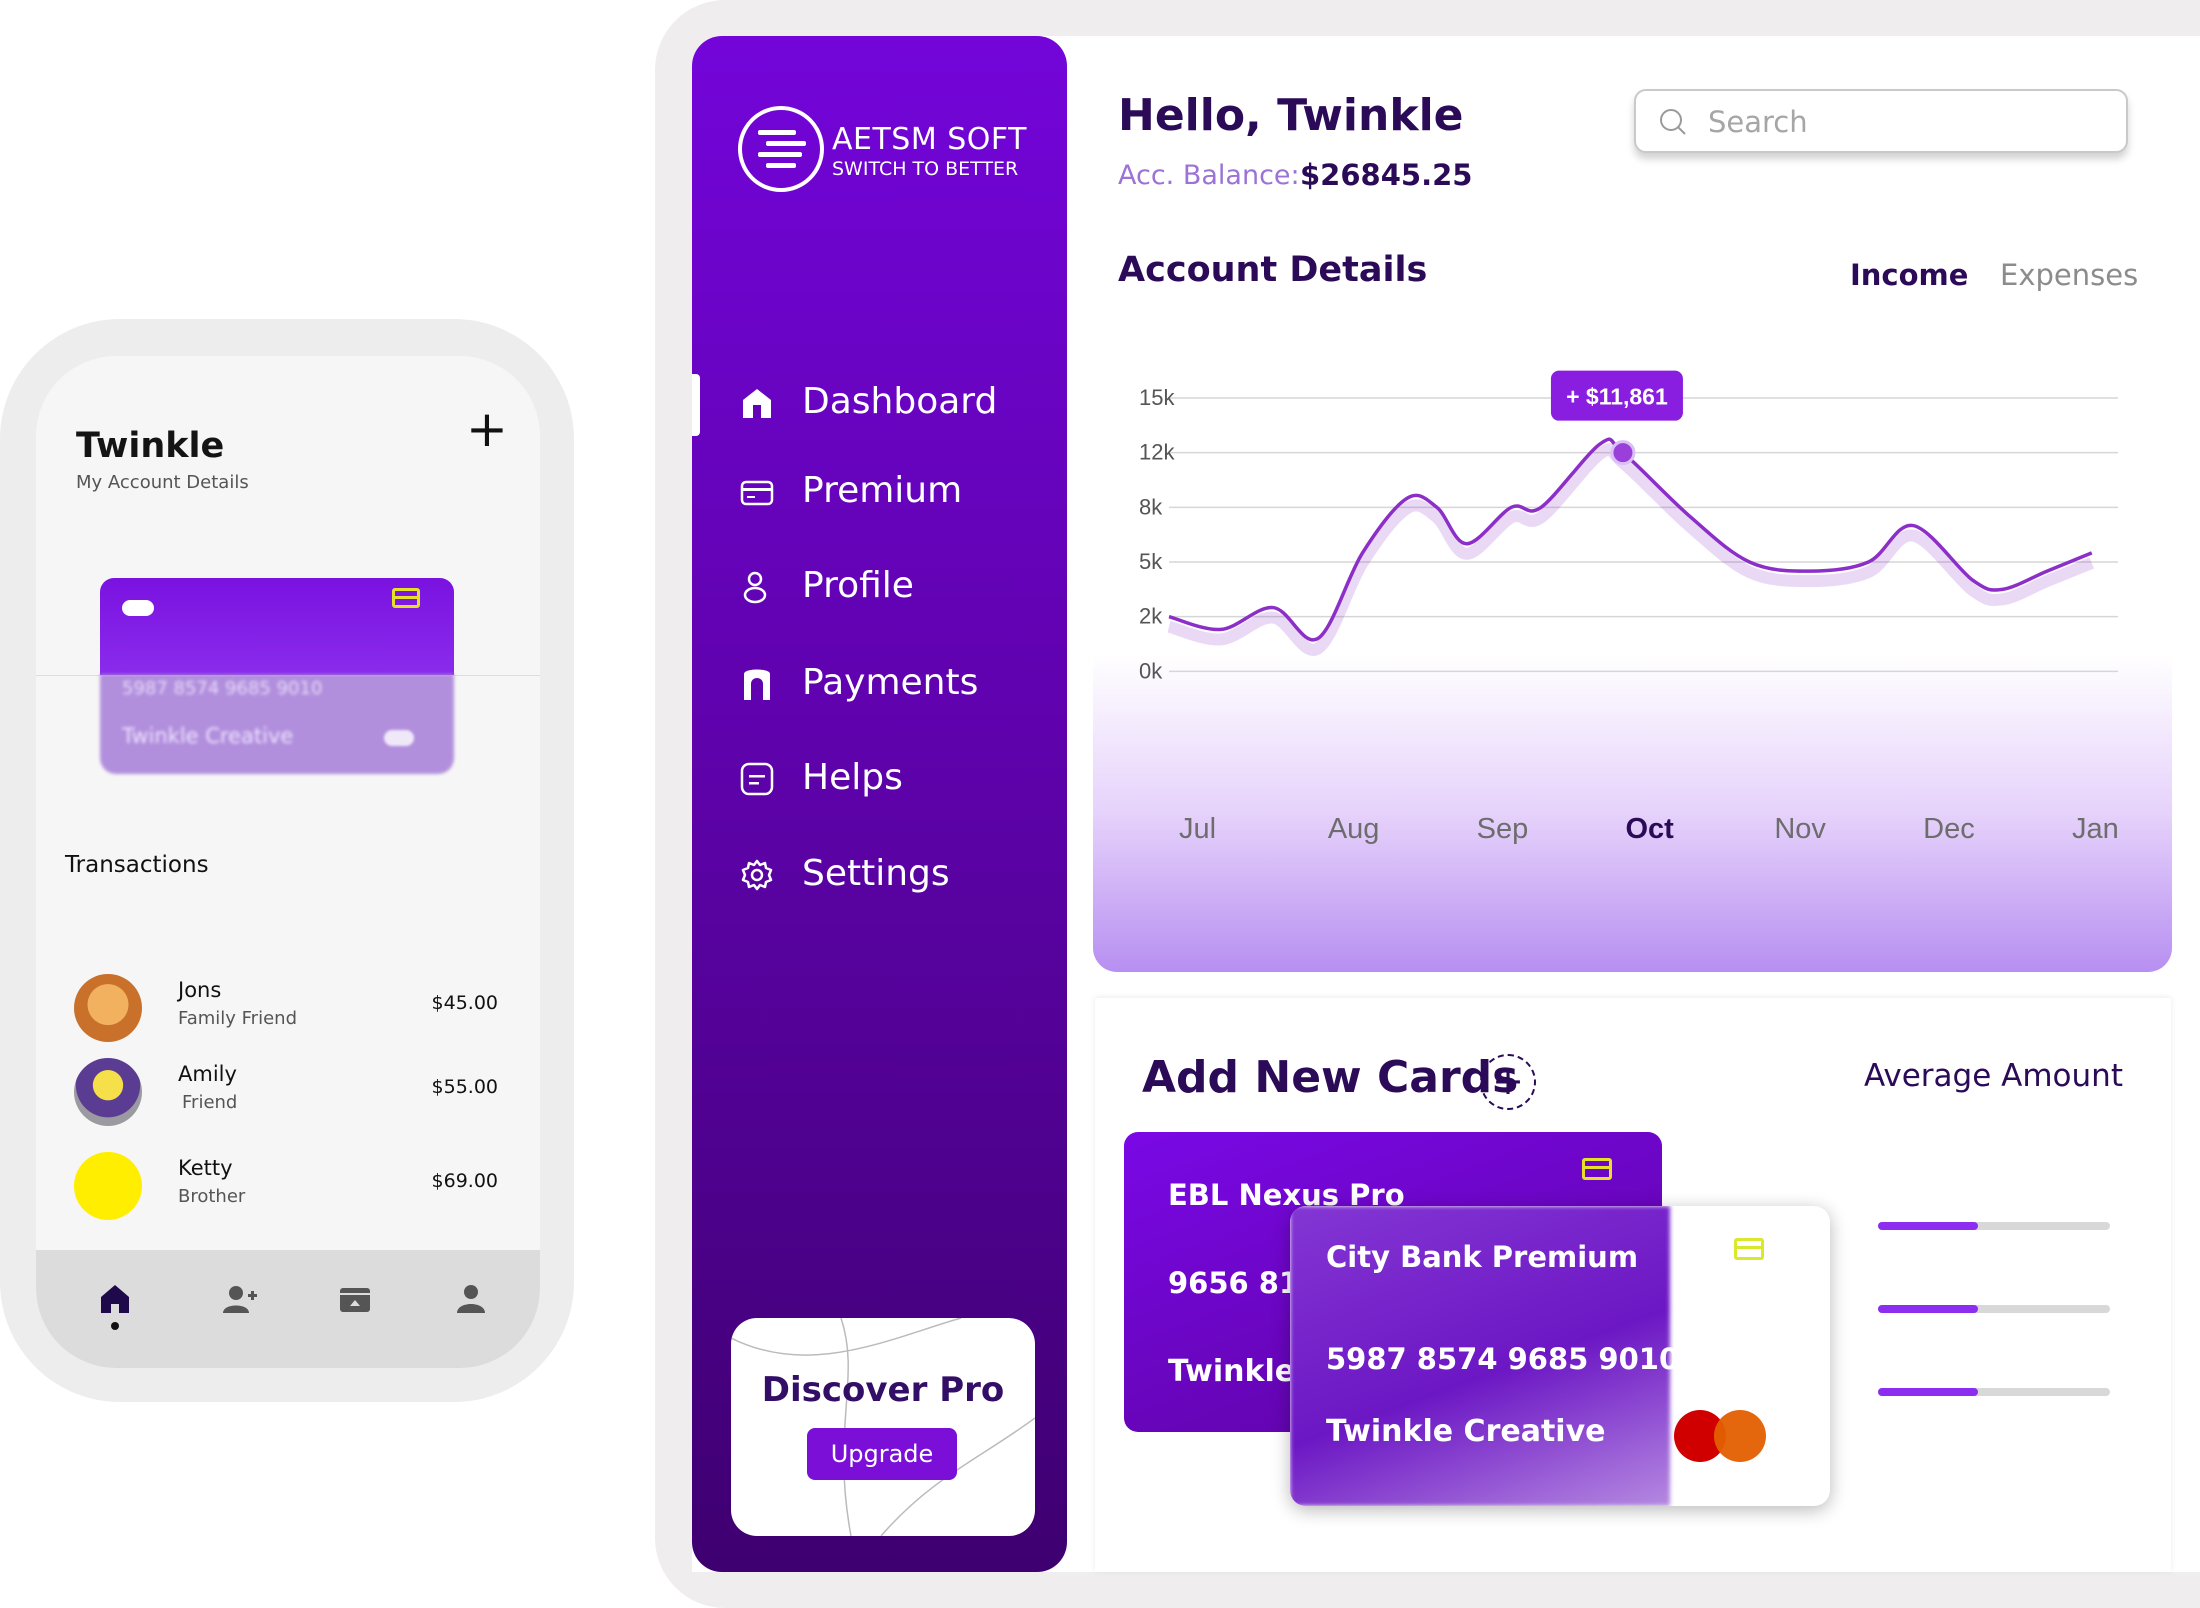  I want to click on search-placeholder: Search, so click(1758, 122).